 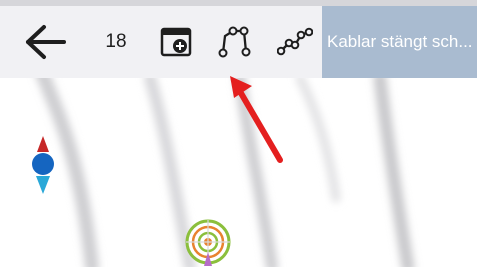 I want to click on compass-widget, so click(x=43, y=166).